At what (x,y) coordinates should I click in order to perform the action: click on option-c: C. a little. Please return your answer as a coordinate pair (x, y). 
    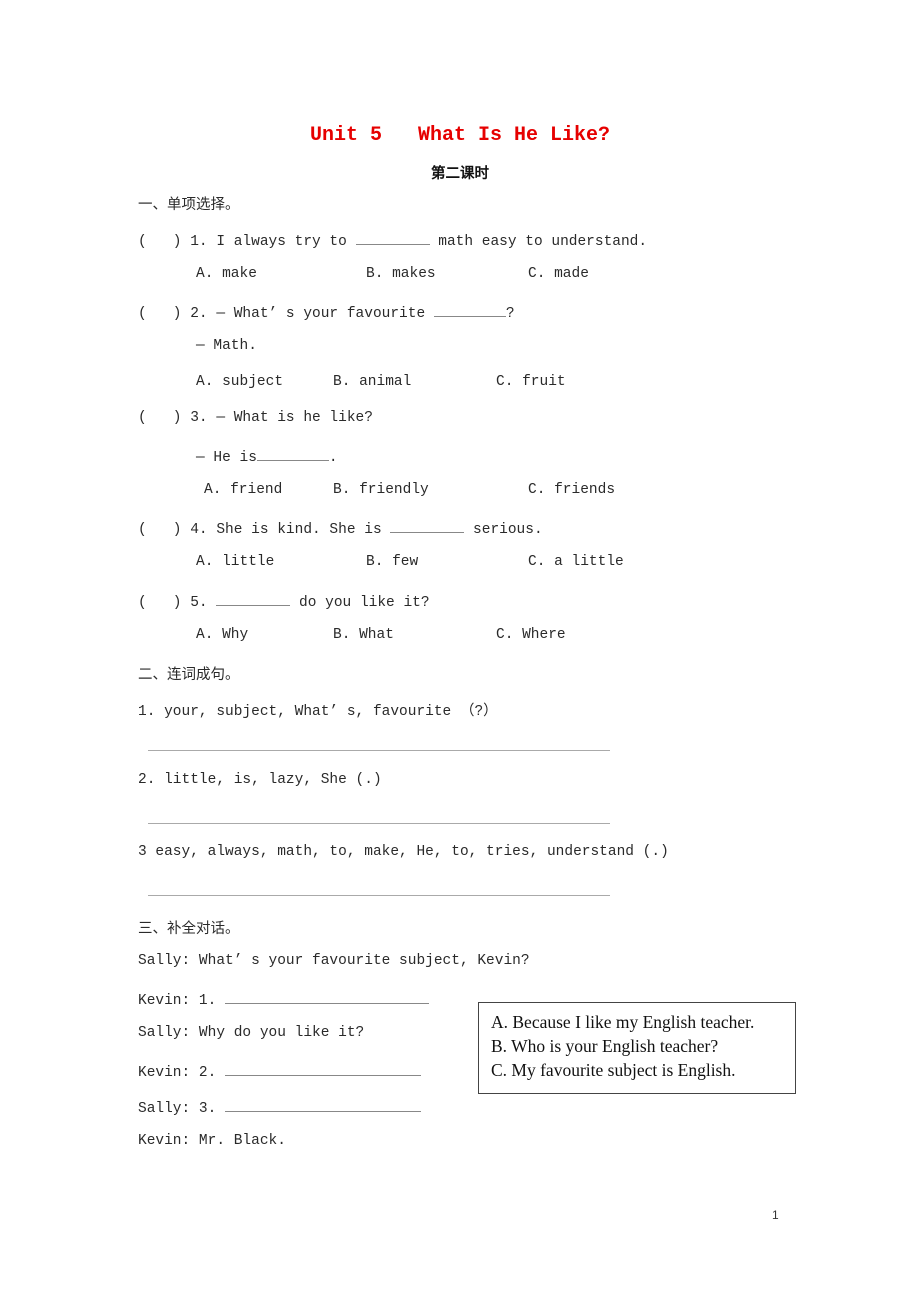
    Looking at the image, I should click on (576, 562).